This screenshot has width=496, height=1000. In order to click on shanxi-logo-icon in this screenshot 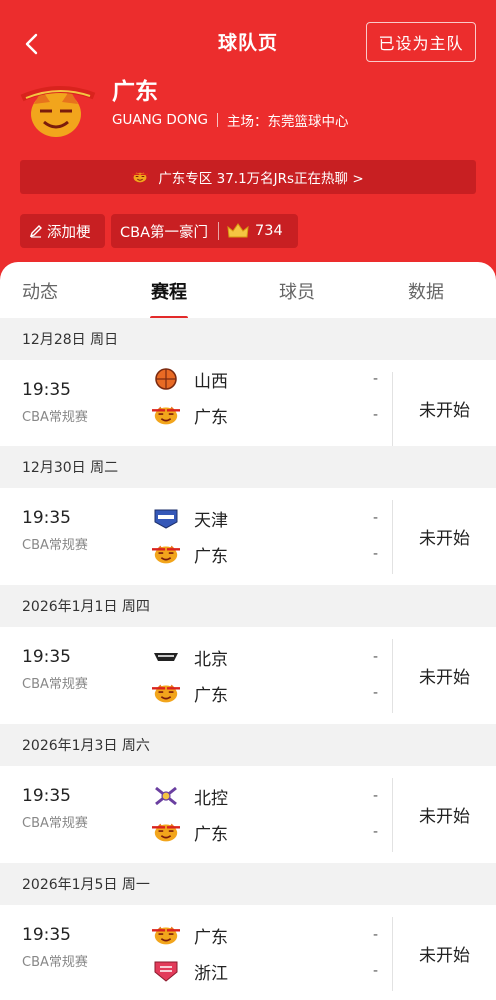, I will do `click(166, 379)`.